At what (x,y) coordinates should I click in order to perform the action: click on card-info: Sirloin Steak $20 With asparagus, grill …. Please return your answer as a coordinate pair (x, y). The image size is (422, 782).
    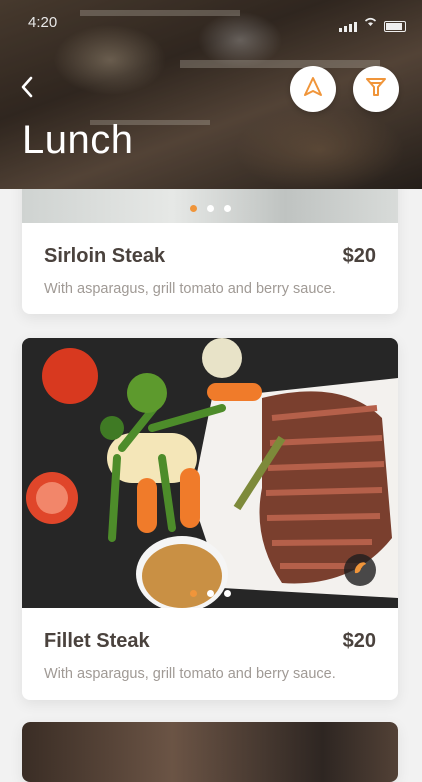
    Looking at the image, I should click on (210, 268).